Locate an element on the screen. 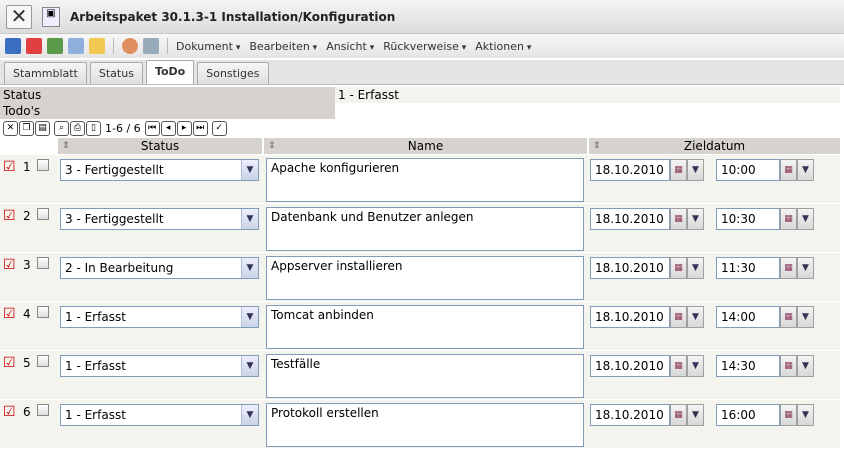 This screenshot has width=844, height=452. time-input: 10:00 is located at coordinates (748, 170).